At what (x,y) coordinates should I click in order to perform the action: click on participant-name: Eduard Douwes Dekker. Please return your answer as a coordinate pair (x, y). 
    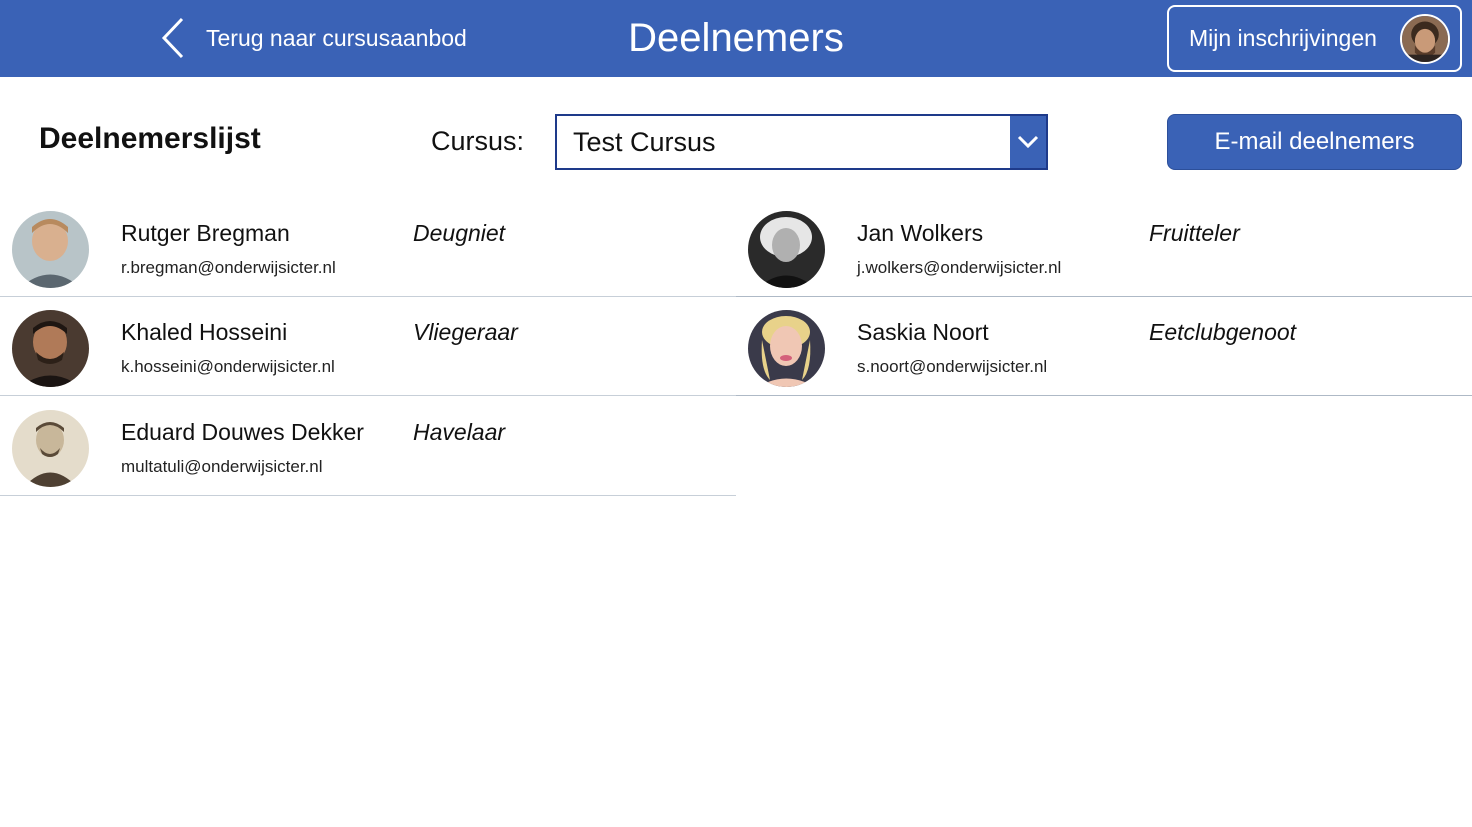
    Looking at the image, I should click on (242, 432).